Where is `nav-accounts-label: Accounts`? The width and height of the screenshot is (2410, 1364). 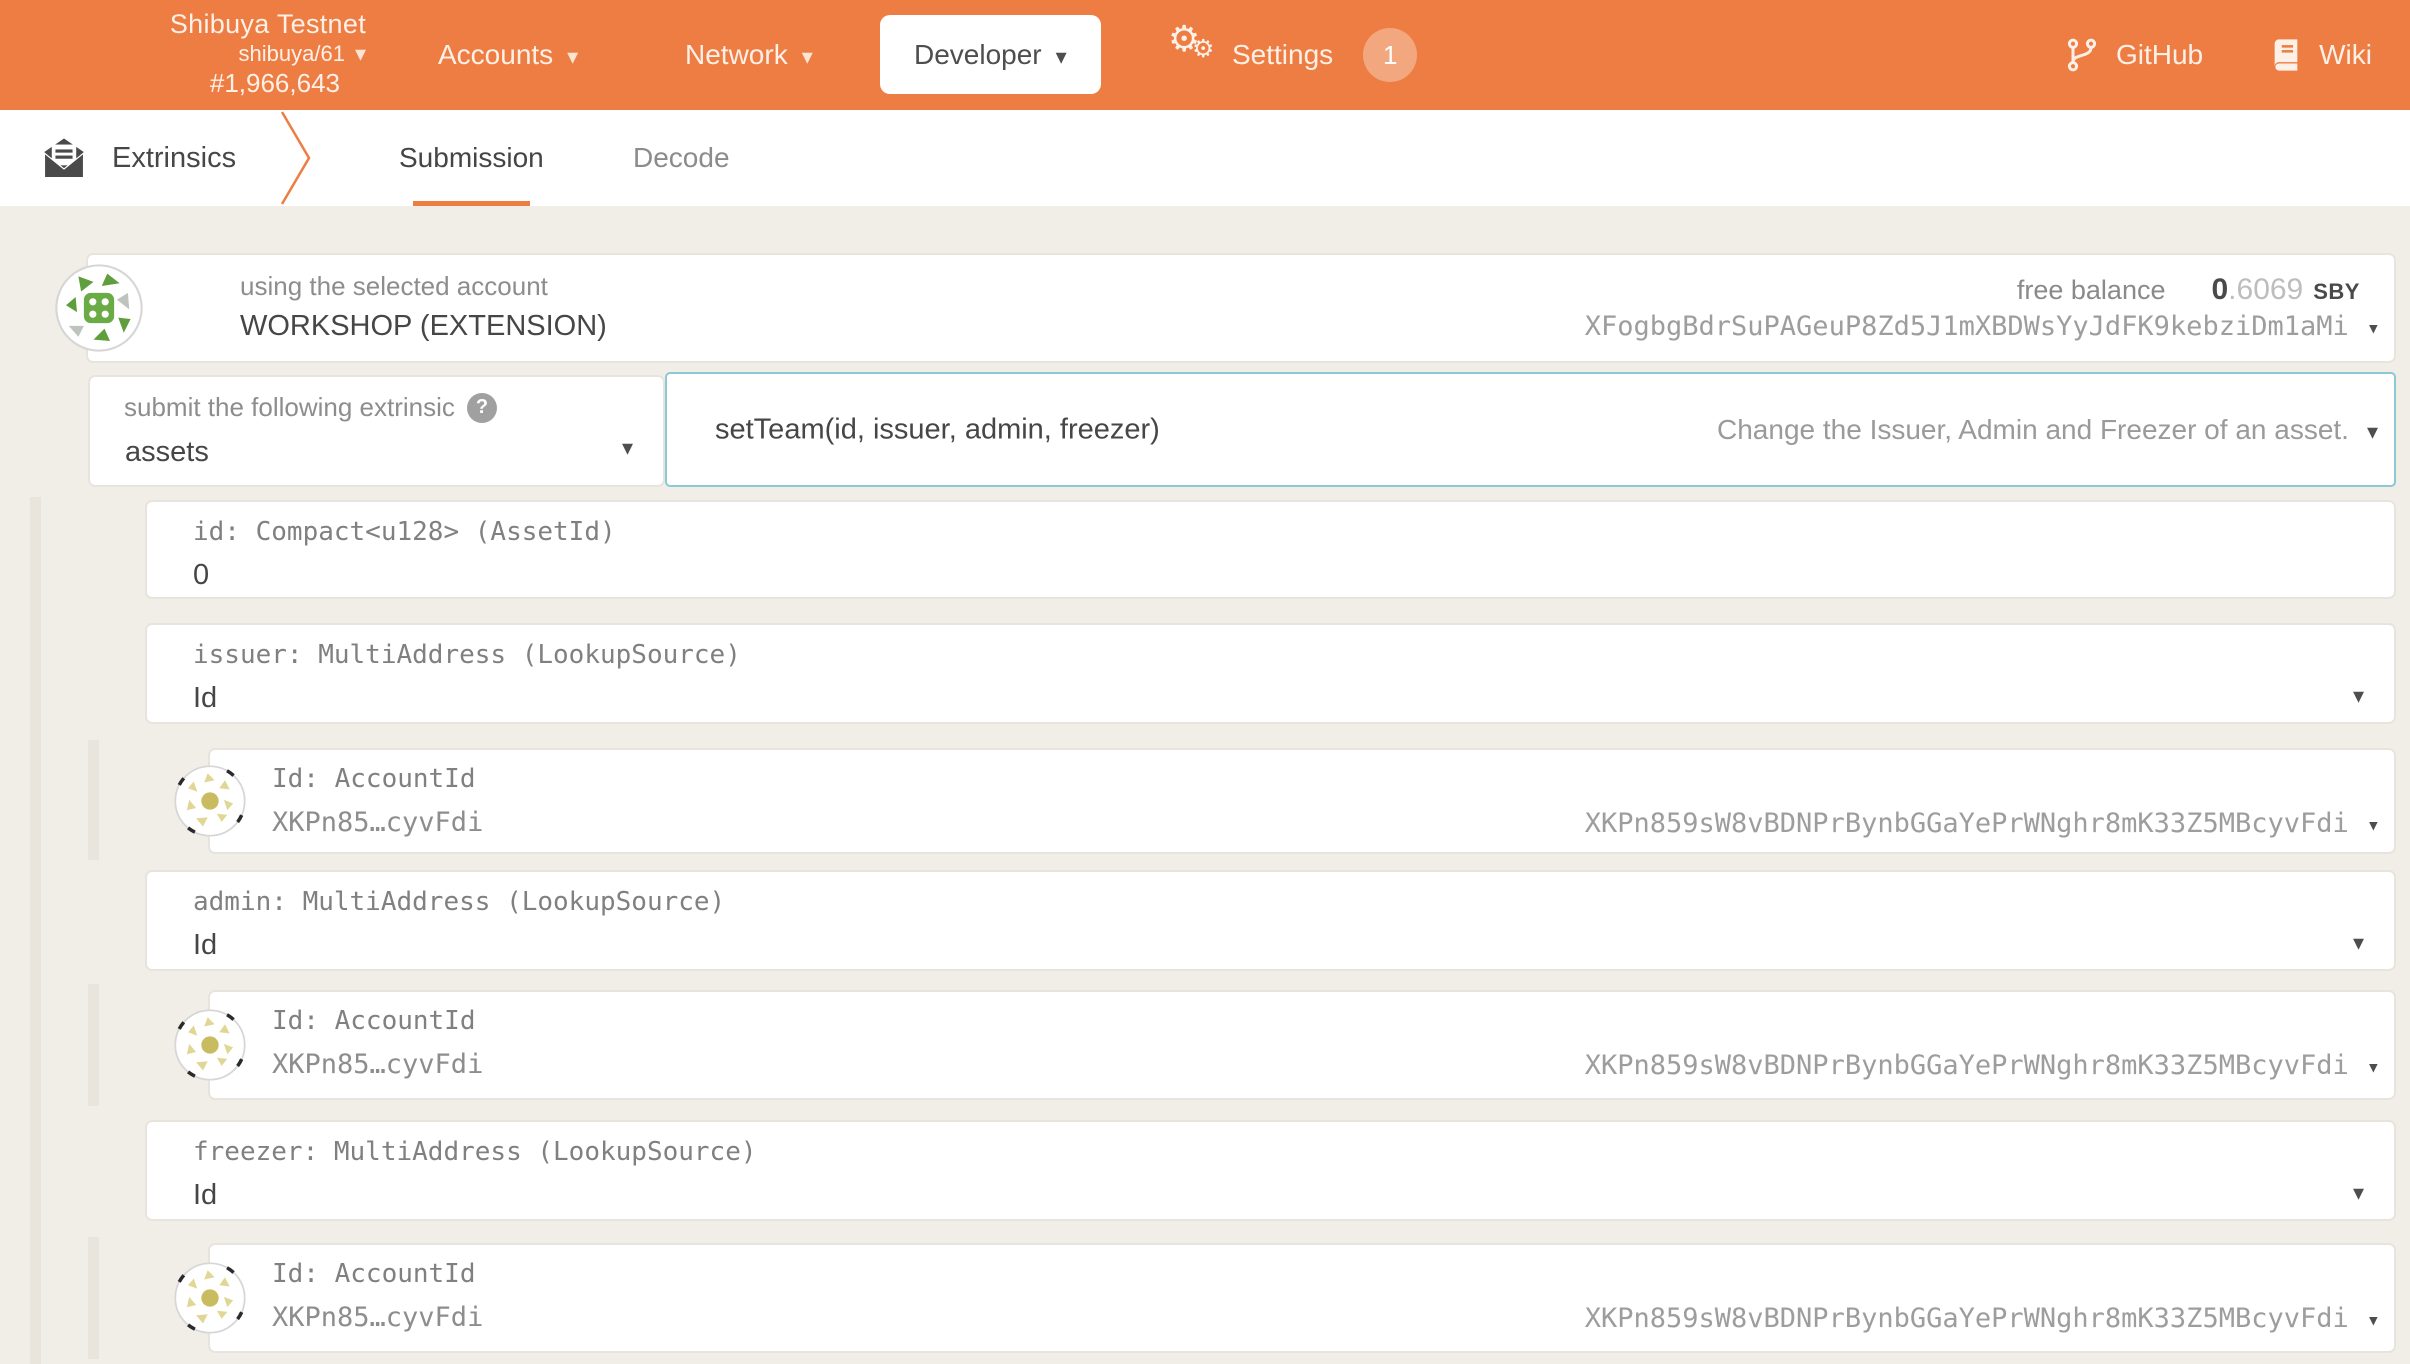 nav-accounts-label: Accounts is located at coordinates (496, 54).